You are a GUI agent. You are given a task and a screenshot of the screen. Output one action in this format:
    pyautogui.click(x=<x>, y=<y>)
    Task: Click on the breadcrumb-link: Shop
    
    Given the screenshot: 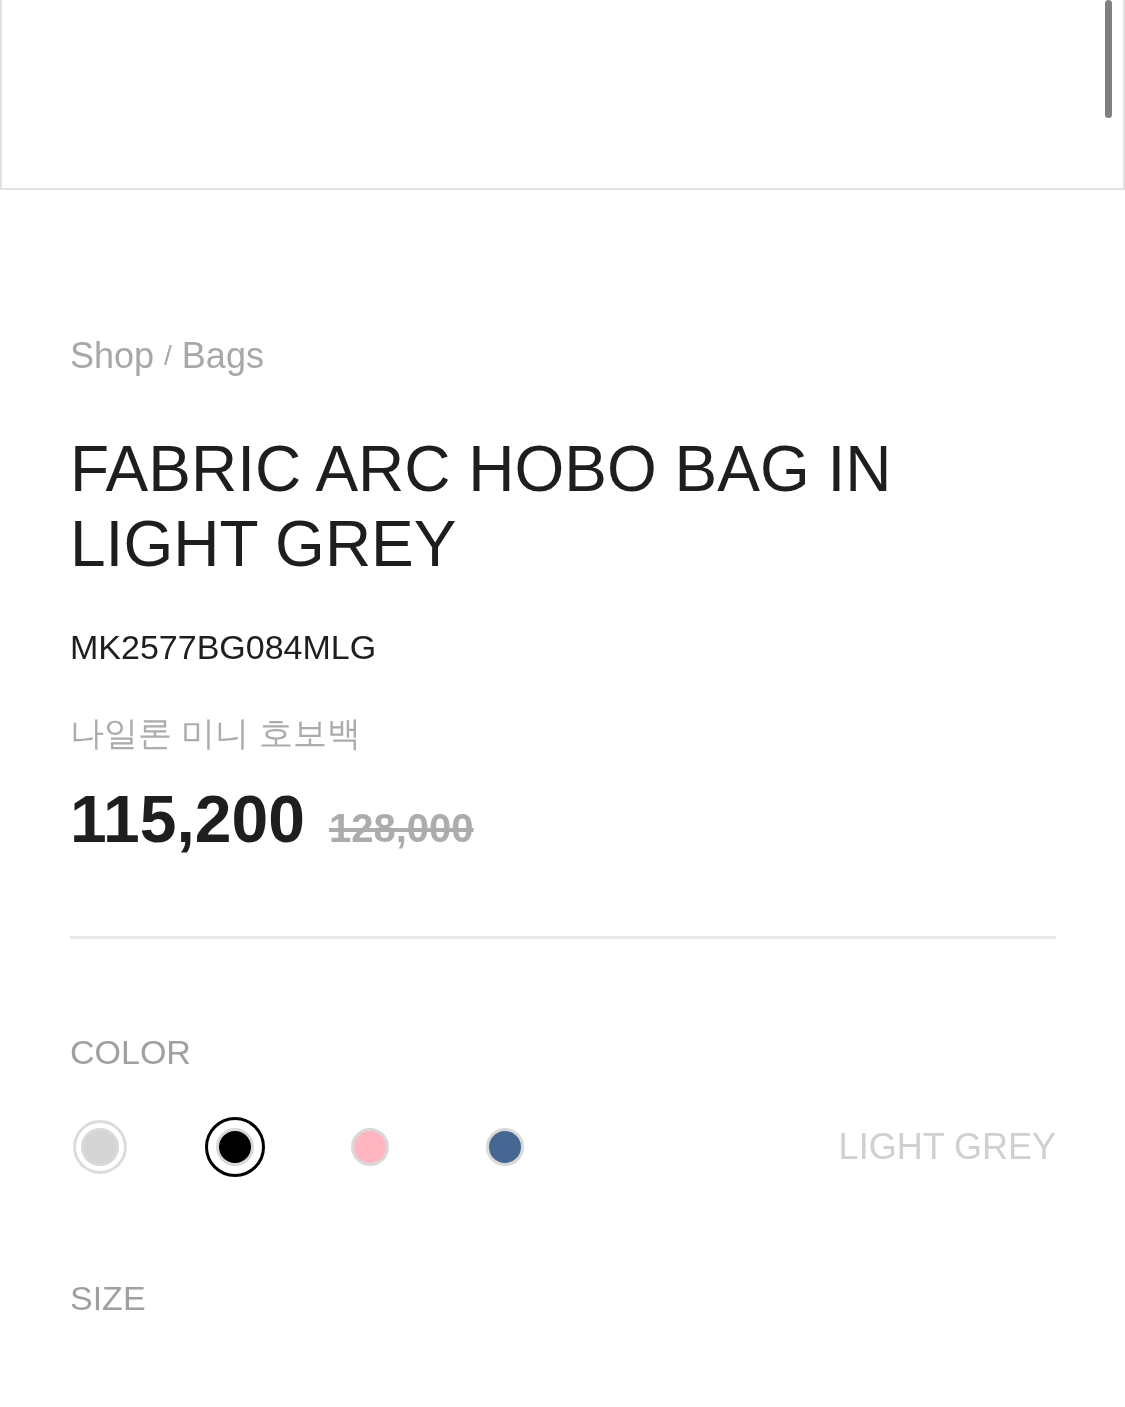 What is the action you would take?
    pyautogui.click(x=112, y=356)
    